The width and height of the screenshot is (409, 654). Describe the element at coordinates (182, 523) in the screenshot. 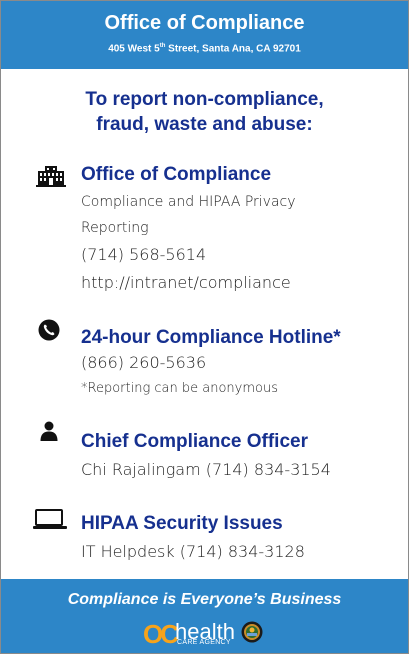

I see `section-title: HIPAA Security Issues` at that location.